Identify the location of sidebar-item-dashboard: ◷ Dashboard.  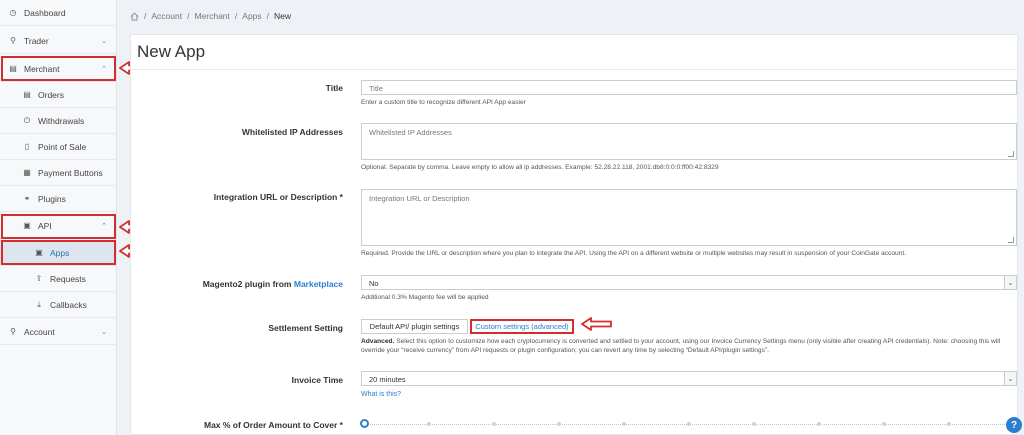
(58, 13).